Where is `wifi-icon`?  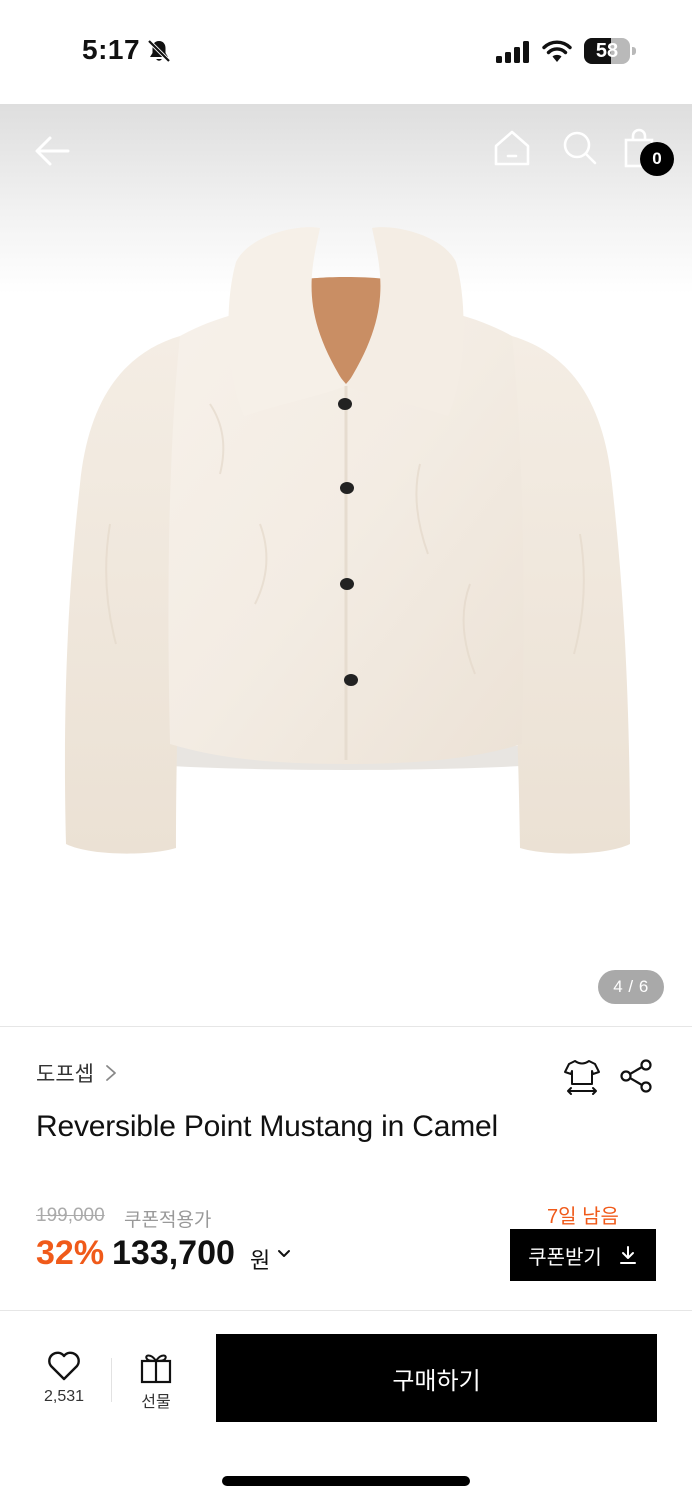 wifi-icon is located at coordinates (557, 51).